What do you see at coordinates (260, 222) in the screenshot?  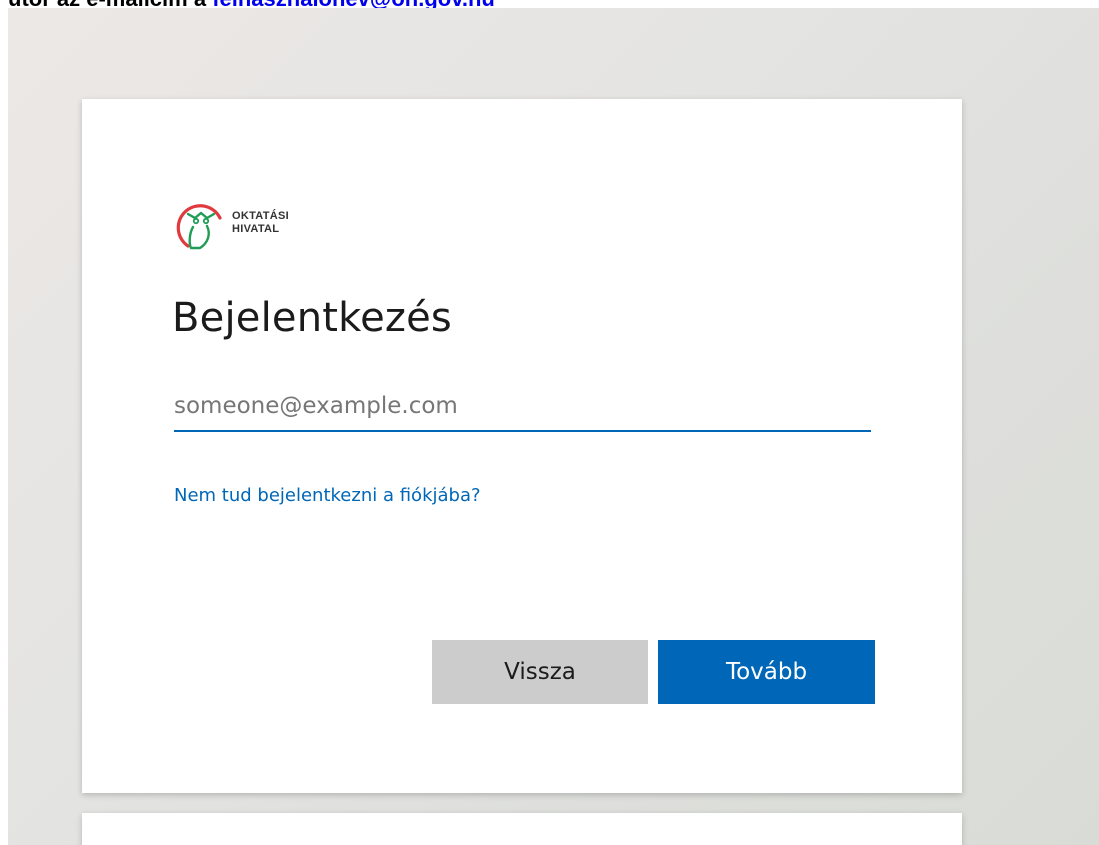 I see `org-name: OKTATÁSI HIVATAL` at bounding box center [260, 222].